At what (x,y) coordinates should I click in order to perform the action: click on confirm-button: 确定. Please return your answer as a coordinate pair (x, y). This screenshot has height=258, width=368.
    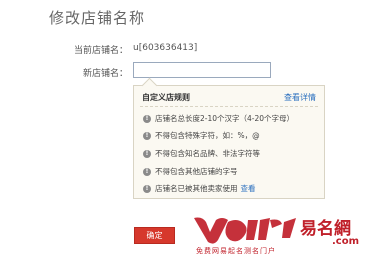
    Looking at the image, I should click on (154, 235).